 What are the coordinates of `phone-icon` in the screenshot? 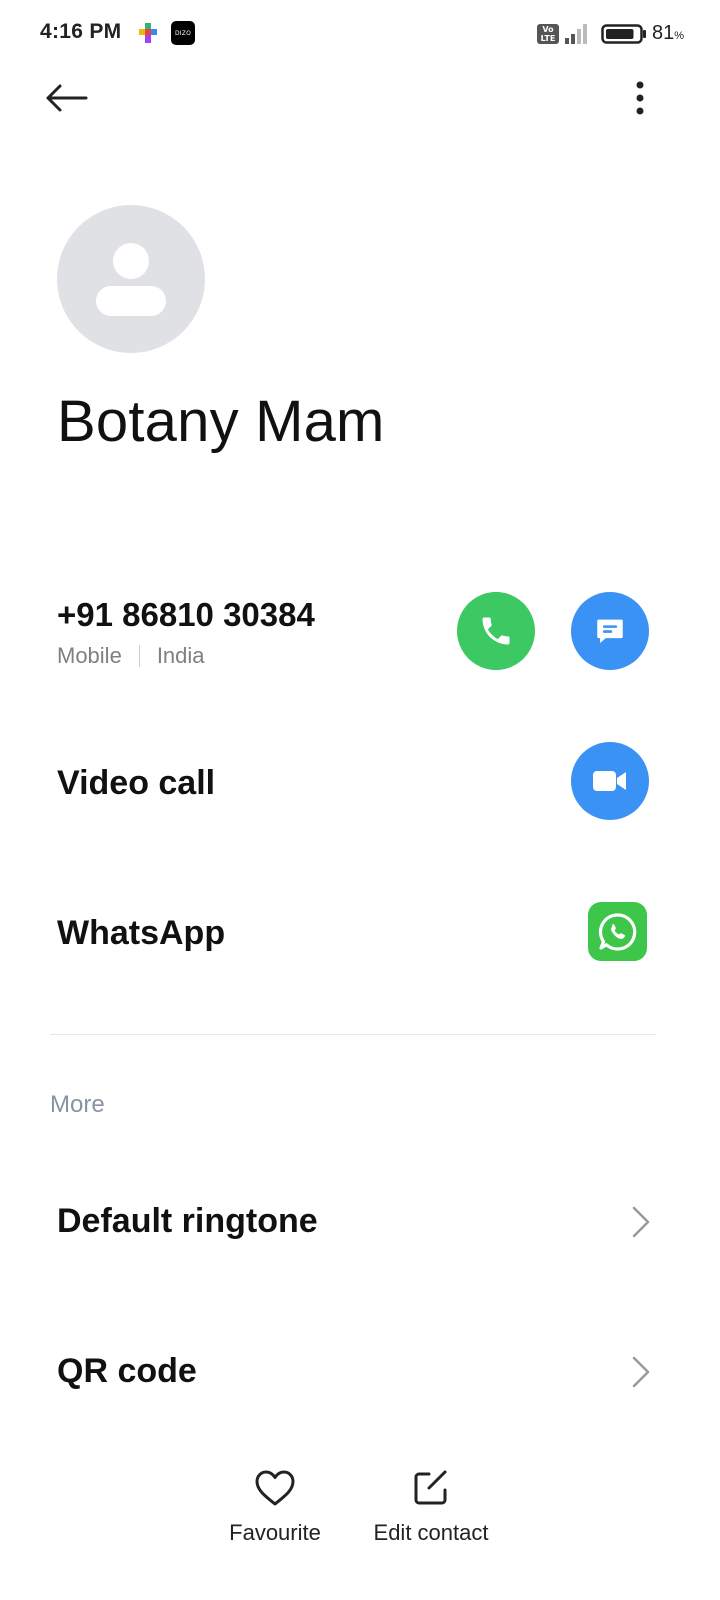 It's located at (496, 631).